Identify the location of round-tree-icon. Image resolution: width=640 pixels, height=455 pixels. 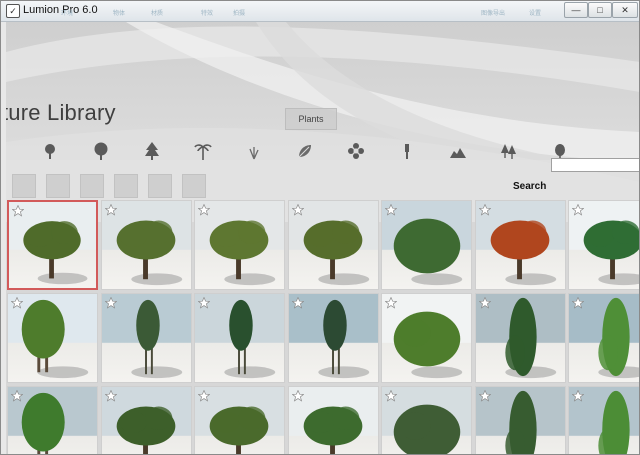
(101, 151).